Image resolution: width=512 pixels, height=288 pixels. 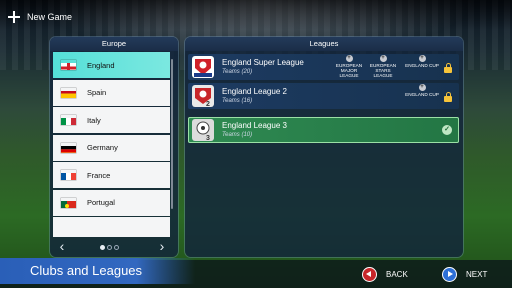 What do you see at coordinates (68, 148) in the screenshot?
I see `germany-flag-icon` at bounding box center [68, 148].